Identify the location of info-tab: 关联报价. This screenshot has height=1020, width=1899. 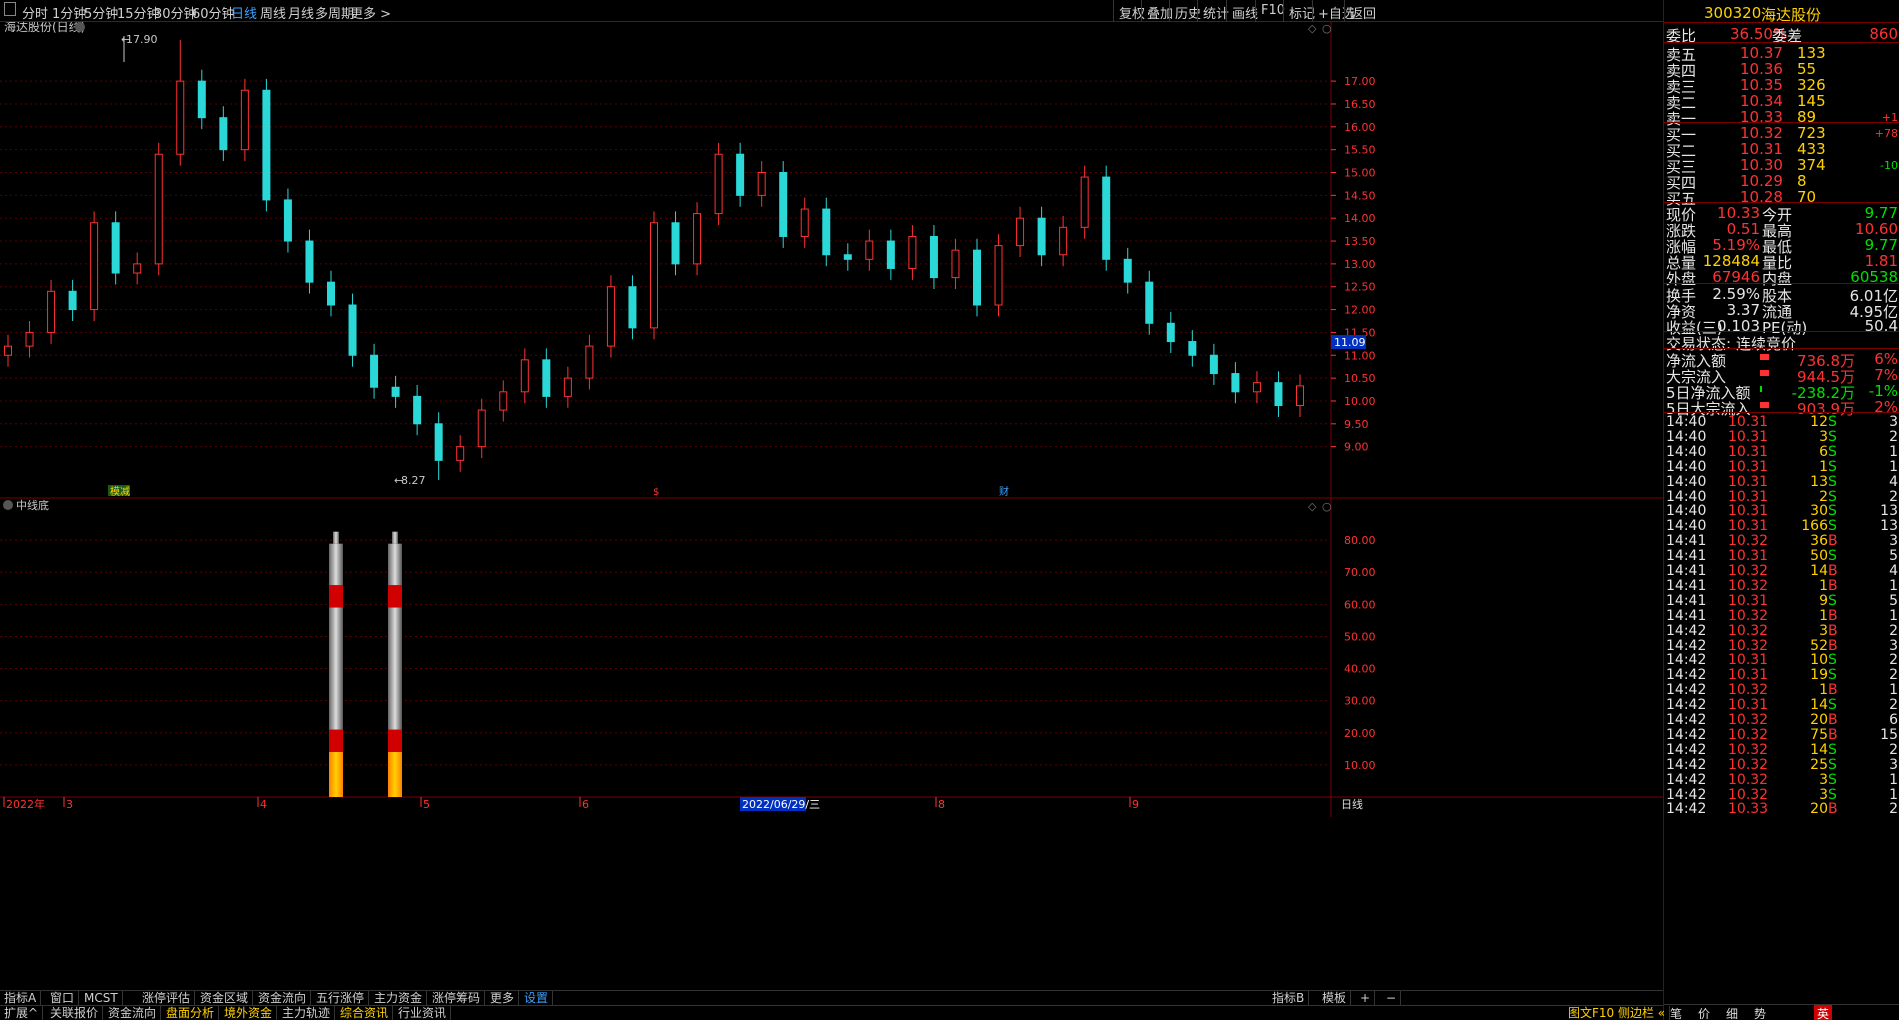
(75, 1013).